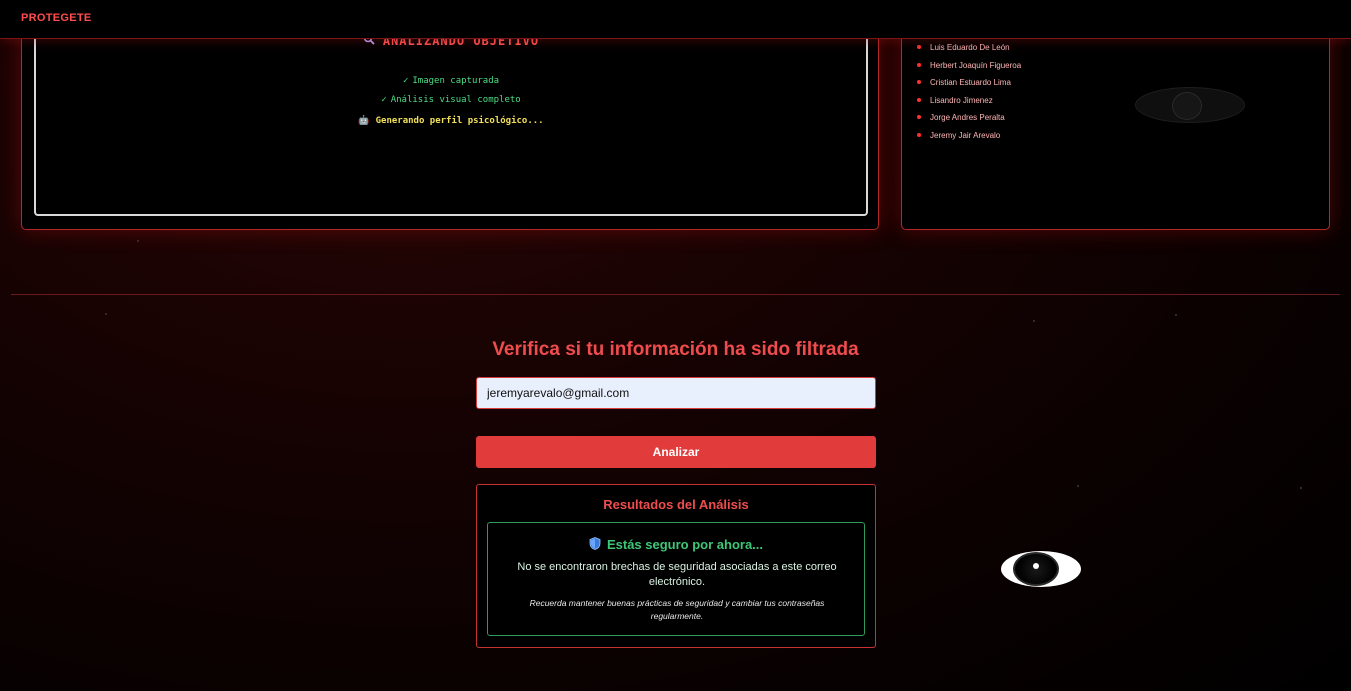  Describe the element at coordinates (676, 504) in the screenshot. I see `results-title: Resultados del Análisis` at that location.